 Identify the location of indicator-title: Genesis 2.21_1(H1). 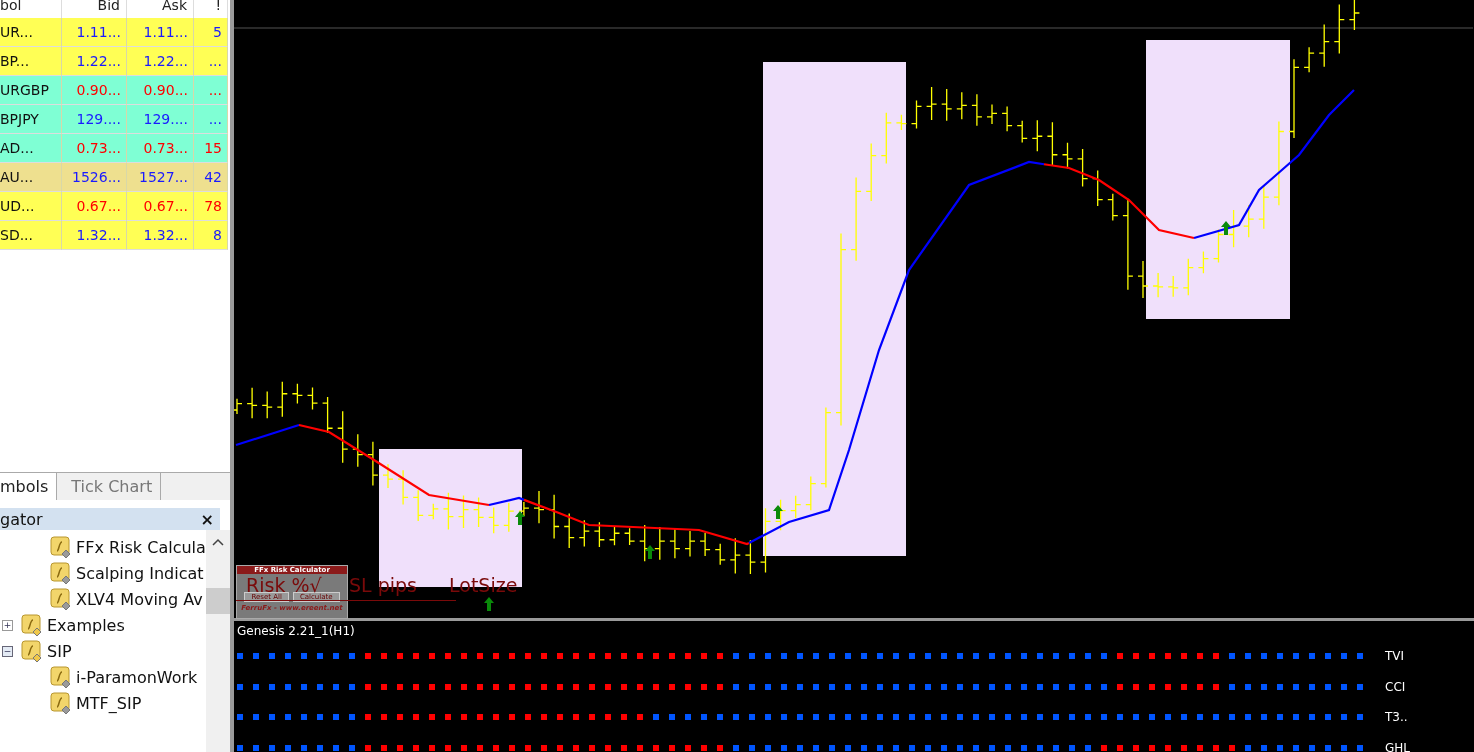
(296, 631).